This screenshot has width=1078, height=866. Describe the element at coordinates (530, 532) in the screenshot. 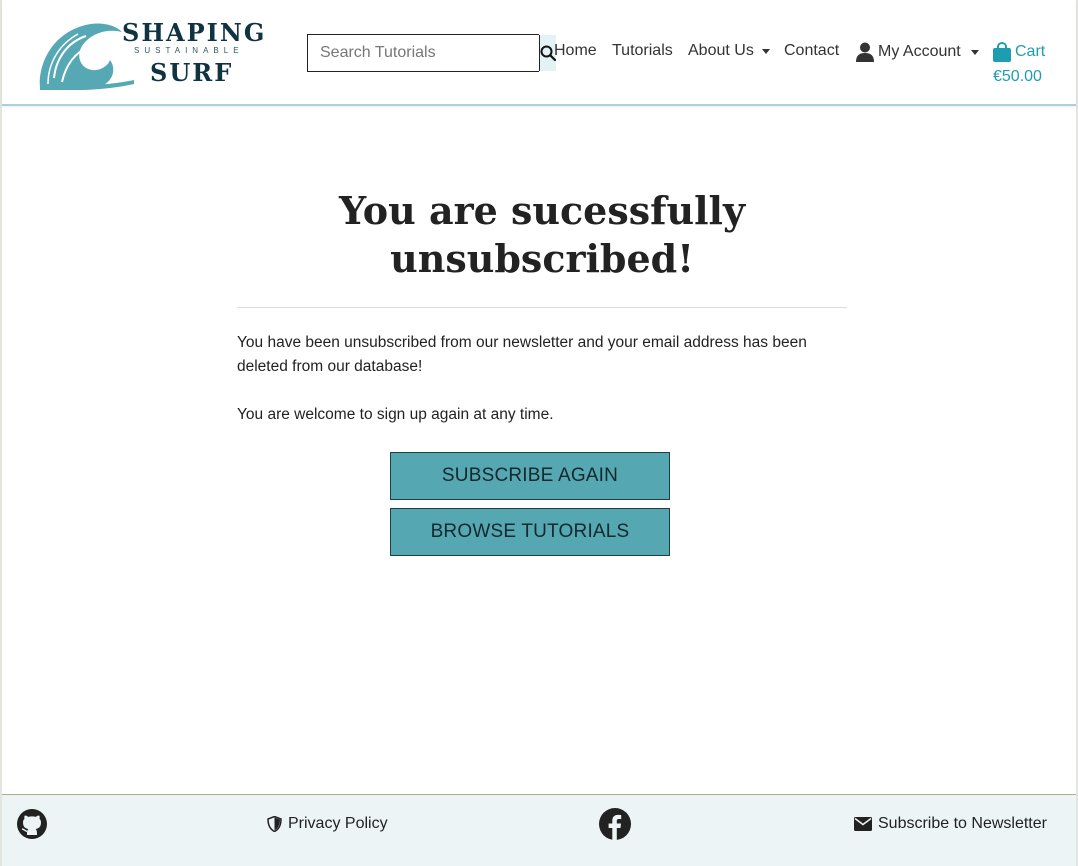

I see `browse-tutorials-button: BROWSE TUTORIALS` at that location.